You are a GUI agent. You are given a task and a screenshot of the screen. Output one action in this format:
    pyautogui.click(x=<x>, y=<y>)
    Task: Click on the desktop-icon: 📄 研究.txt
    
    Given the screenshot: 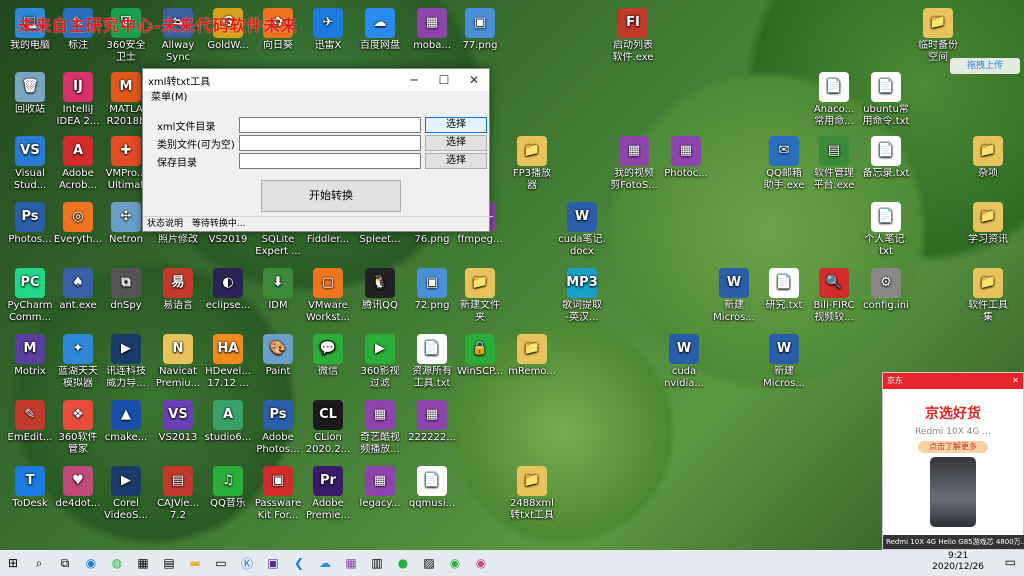 What is the action you would take?
    pyautogui.click(x=784, y=290)
    